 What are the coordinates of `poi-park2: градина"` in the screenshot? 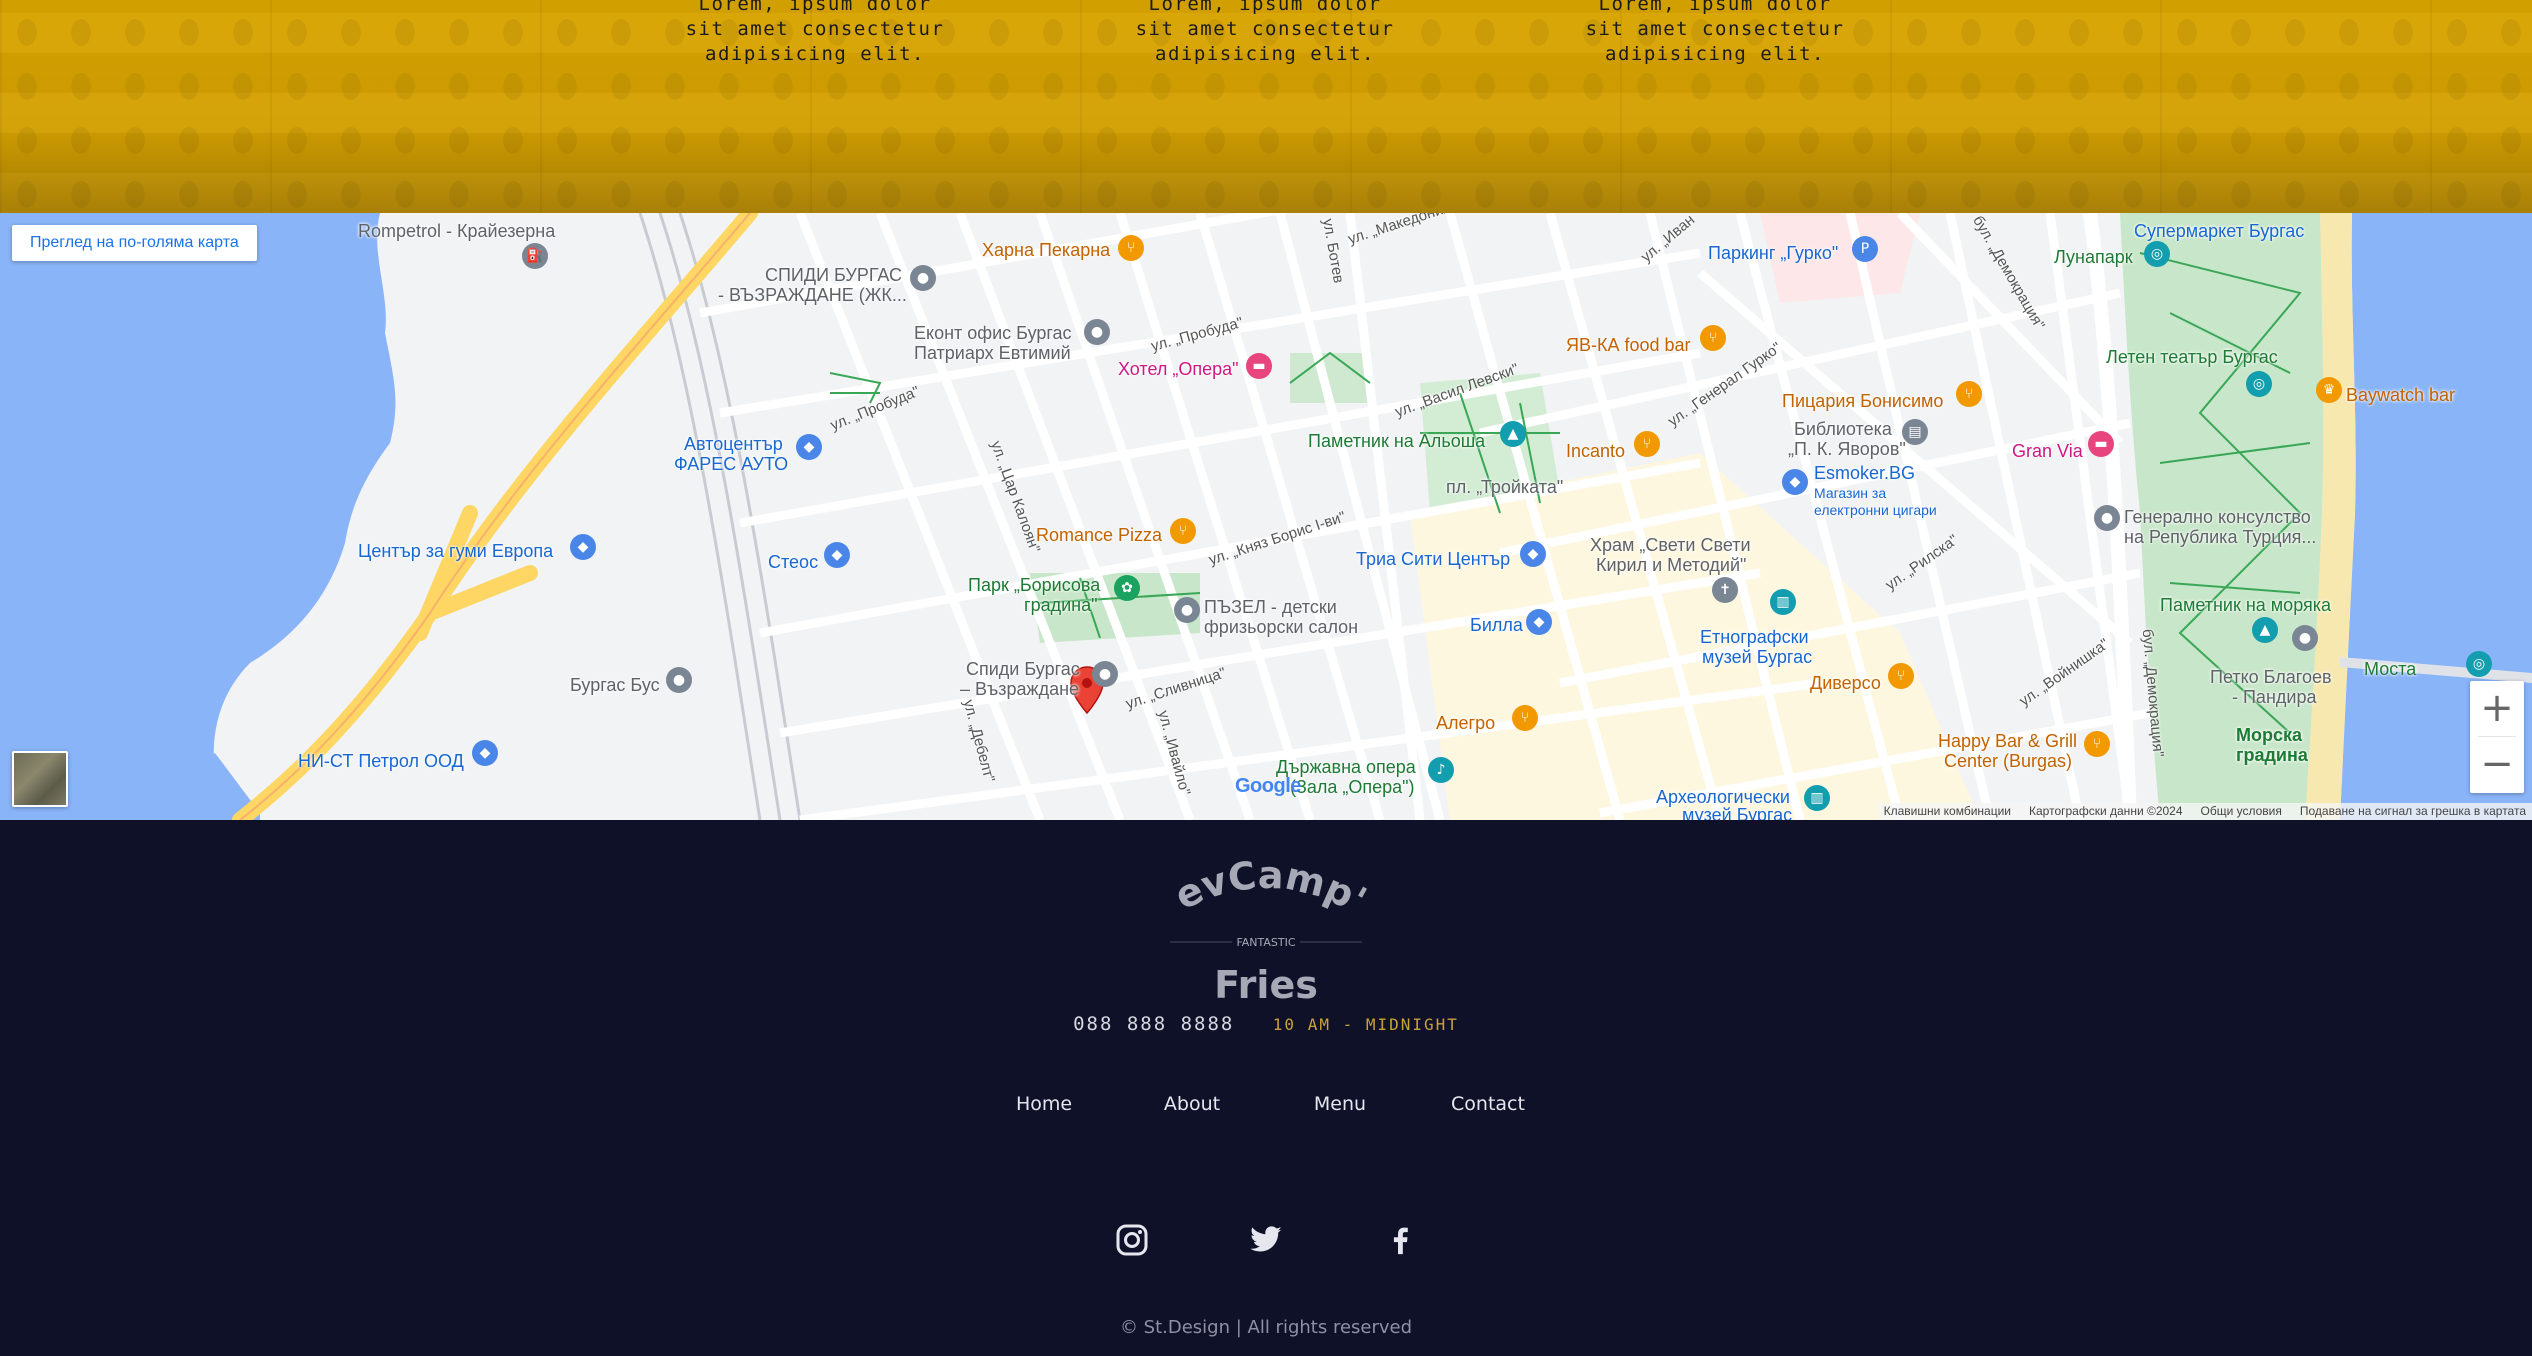 It's located at (1061, 605).